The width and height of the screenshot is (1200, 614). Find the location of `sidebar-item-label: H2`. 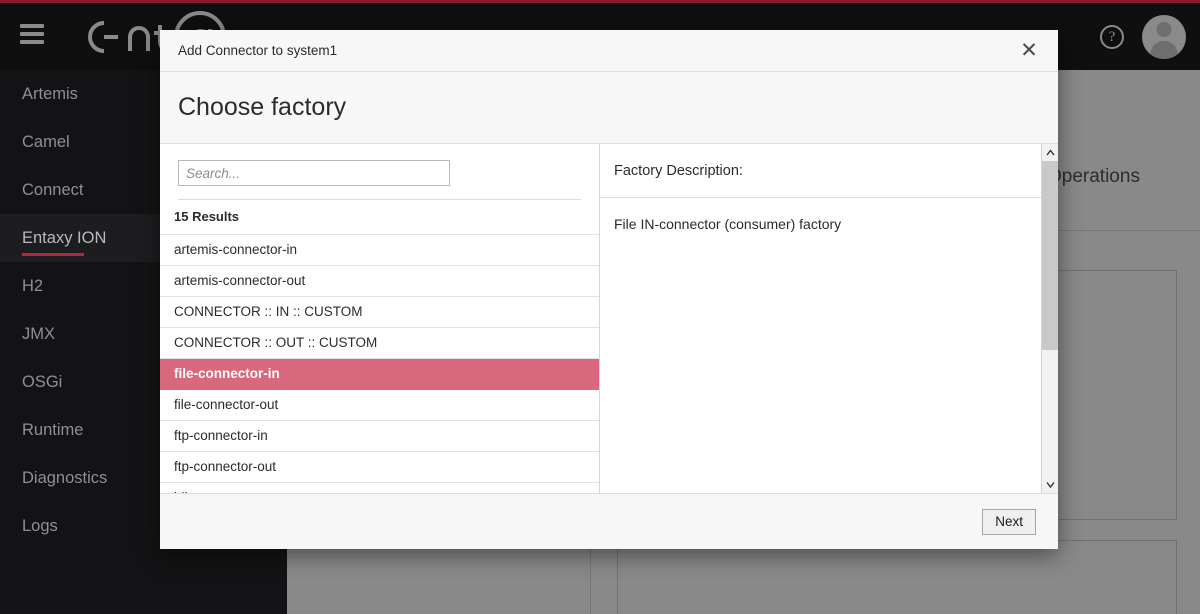

sidebar-item-label: H2 is located at coordinates (33, 285).